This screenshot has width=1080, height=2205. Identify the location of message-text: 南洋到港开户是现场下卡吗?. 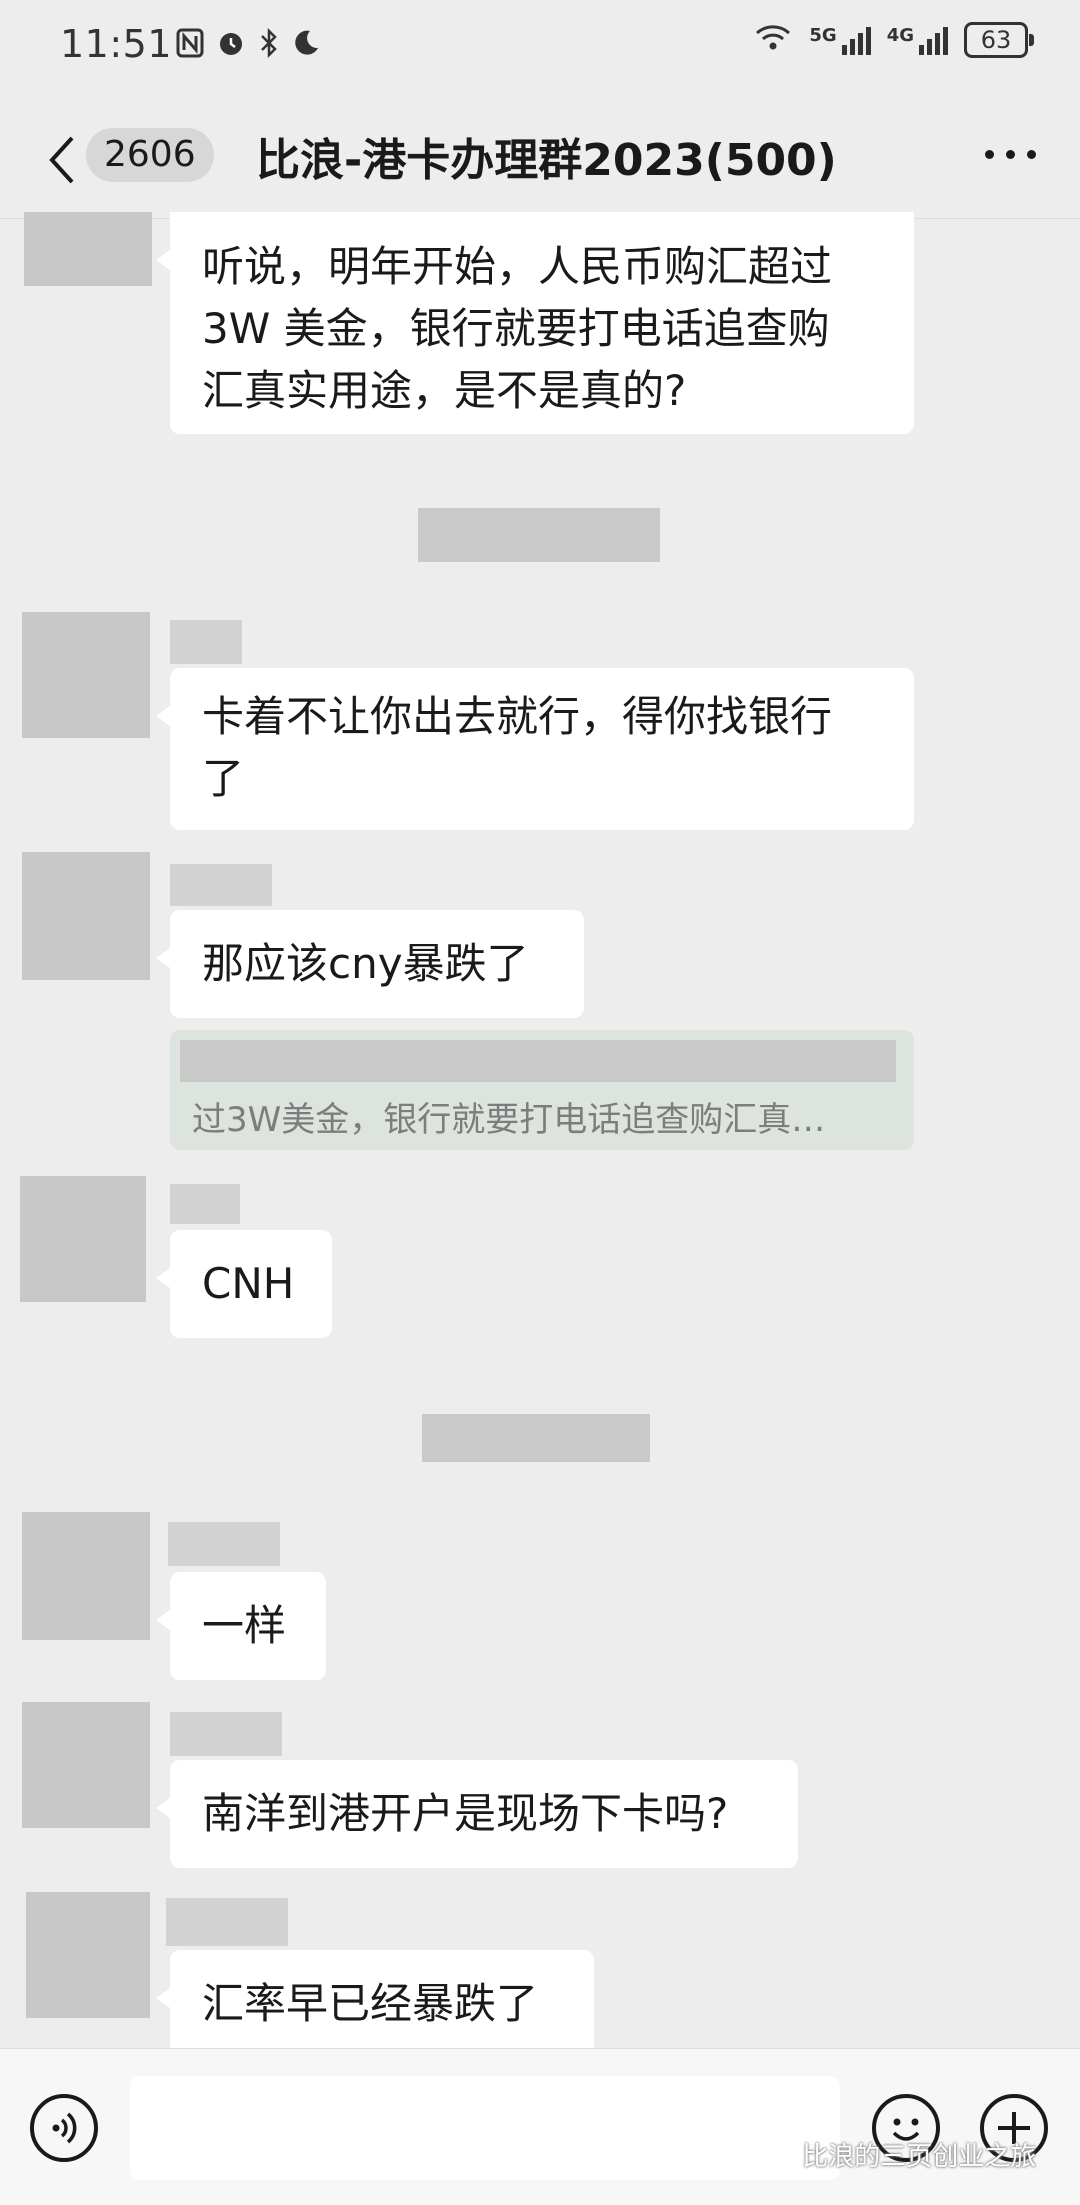
(465, 1813).